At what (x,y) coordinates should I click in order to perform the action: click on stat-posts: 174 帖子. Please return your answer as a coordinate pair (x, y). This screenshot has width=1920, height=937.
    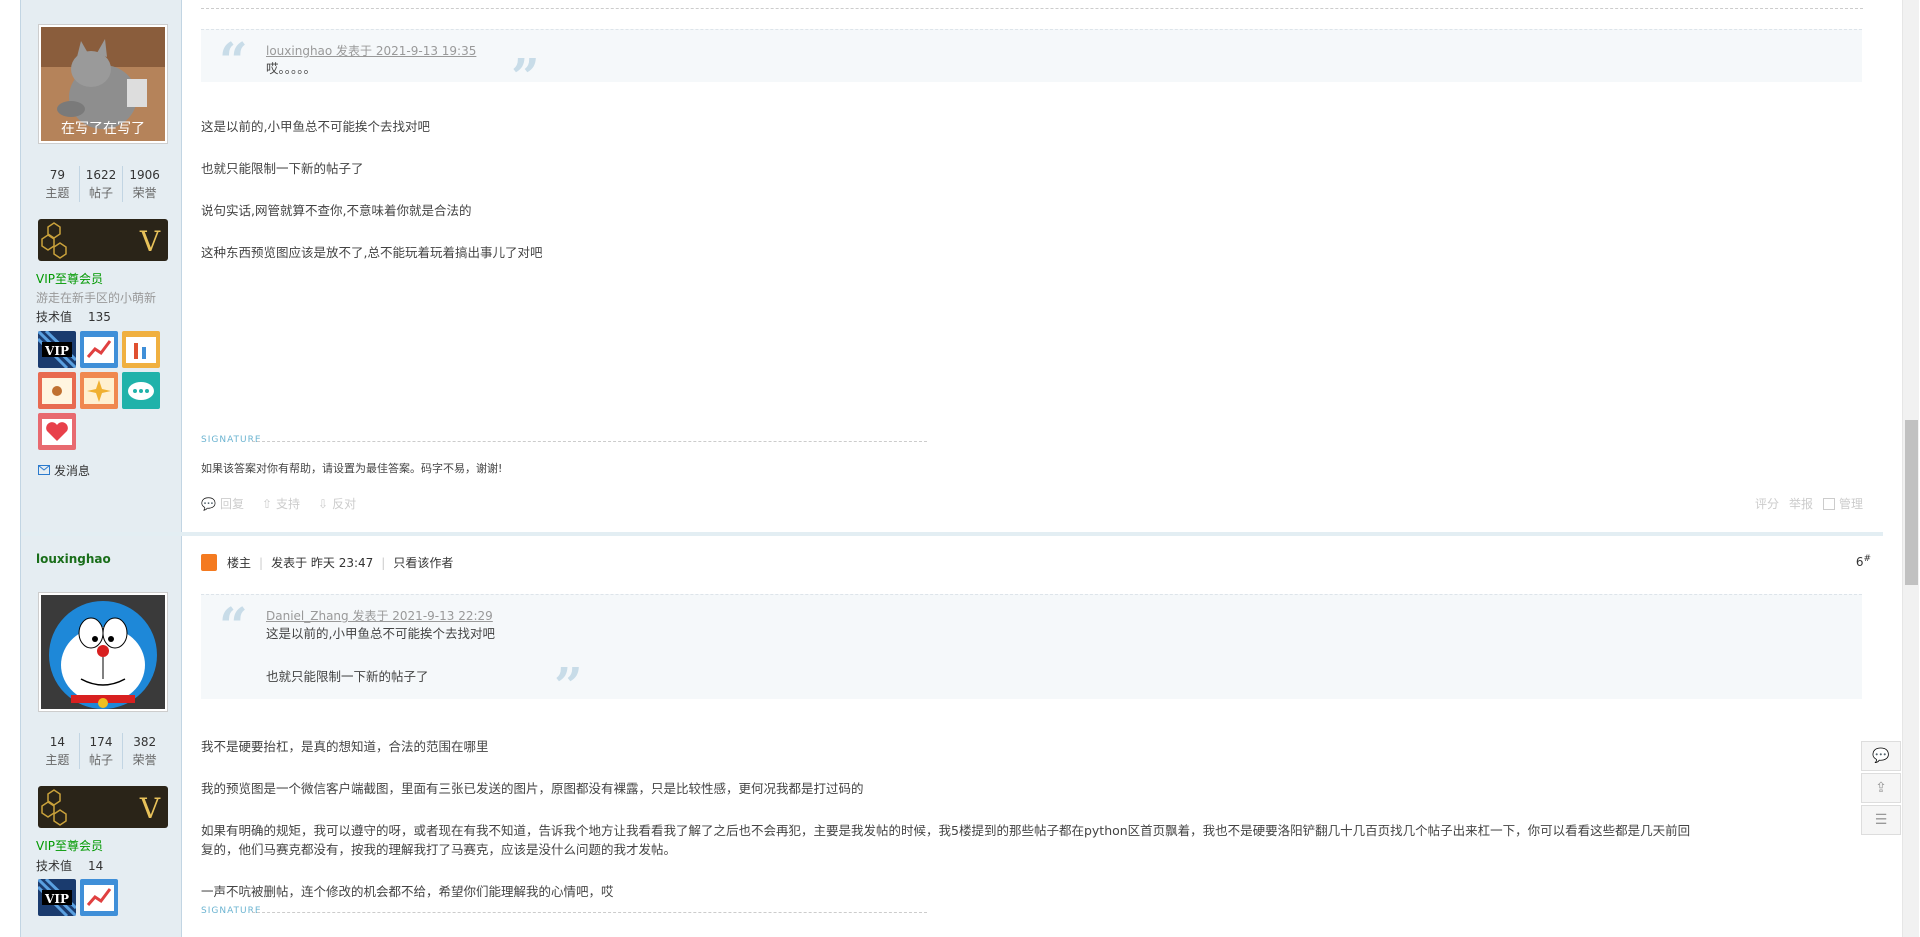
    Looking at the image, I should click on (100, 751).